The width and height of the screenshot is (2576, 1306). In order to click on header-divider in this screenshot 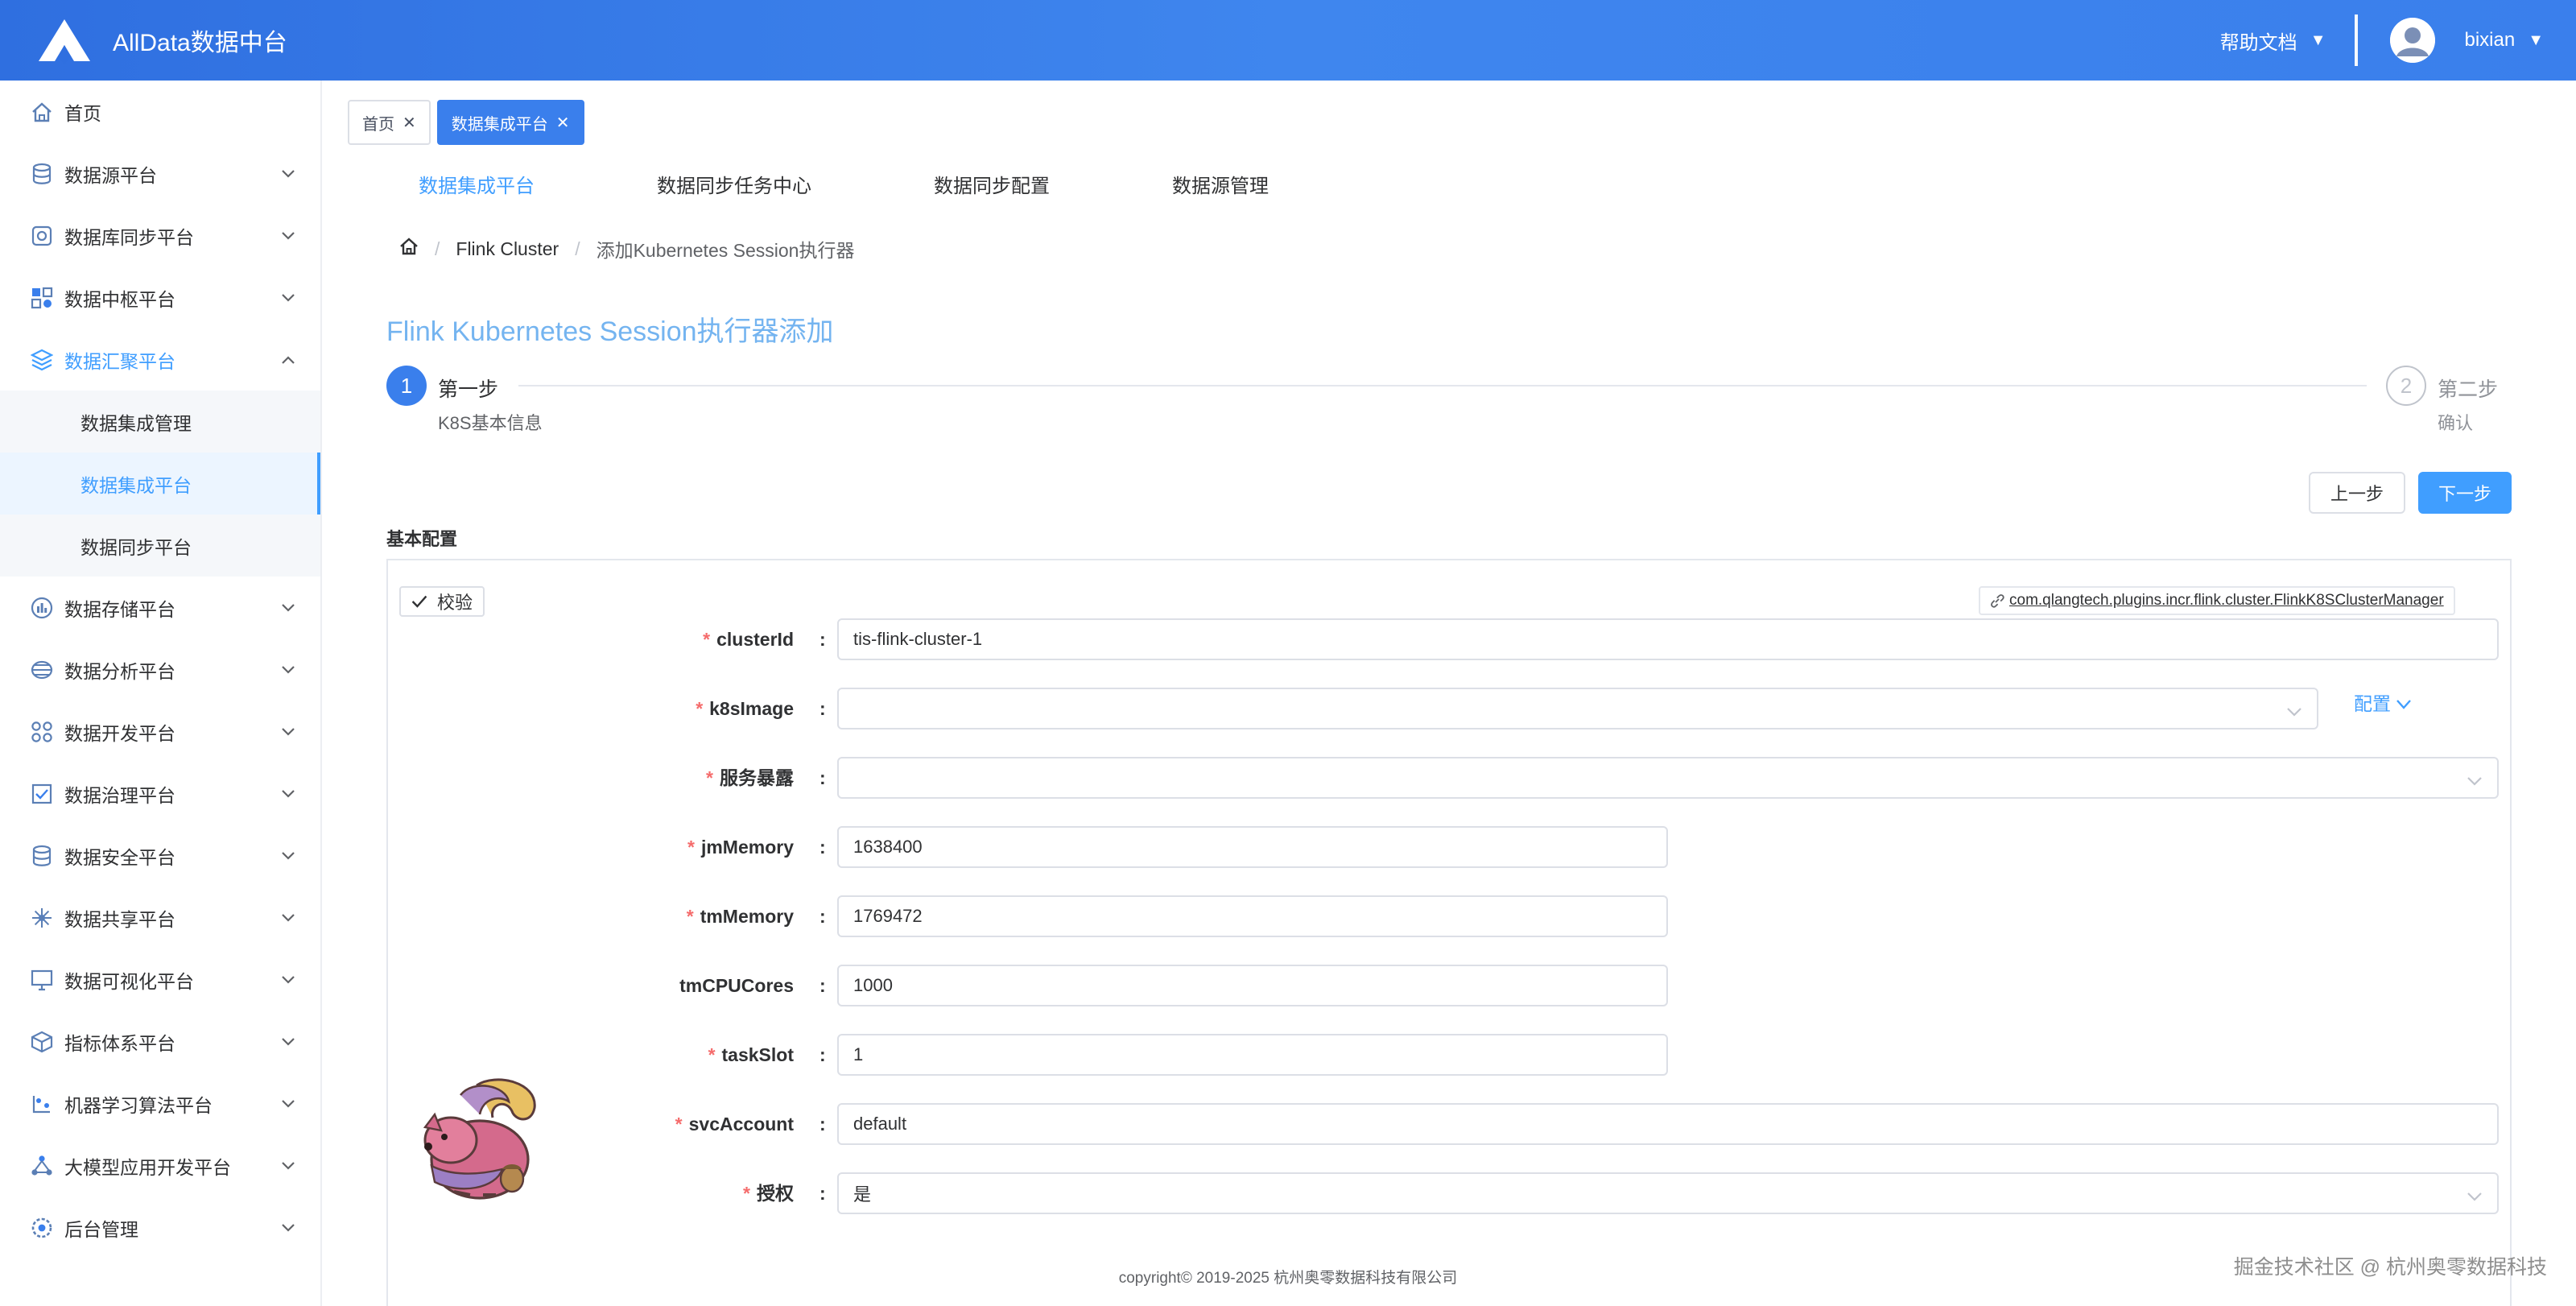, I will do `click(2357, 40)`.